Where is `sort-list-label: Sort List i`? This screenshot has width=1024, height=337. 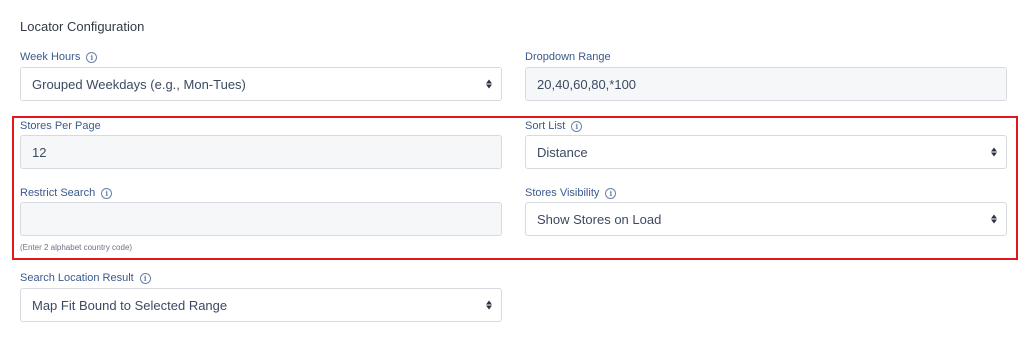
sort-list-label: Sort List i is located at coordinates (554, 126).